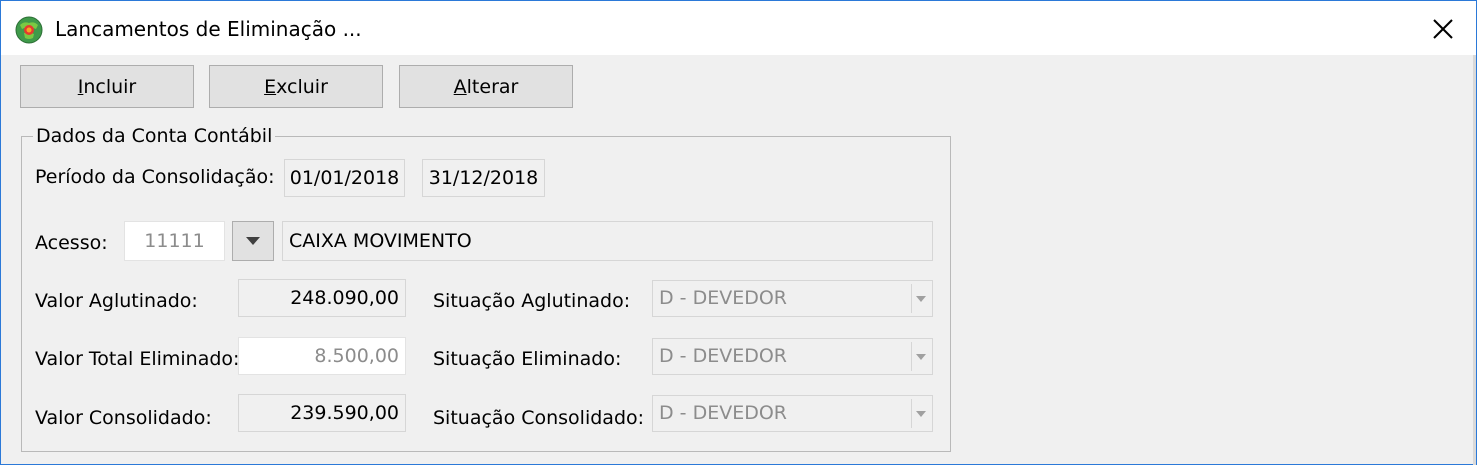  I want to click on valor-consolidado-label: Valor Consolidado:, so click(123, 418).